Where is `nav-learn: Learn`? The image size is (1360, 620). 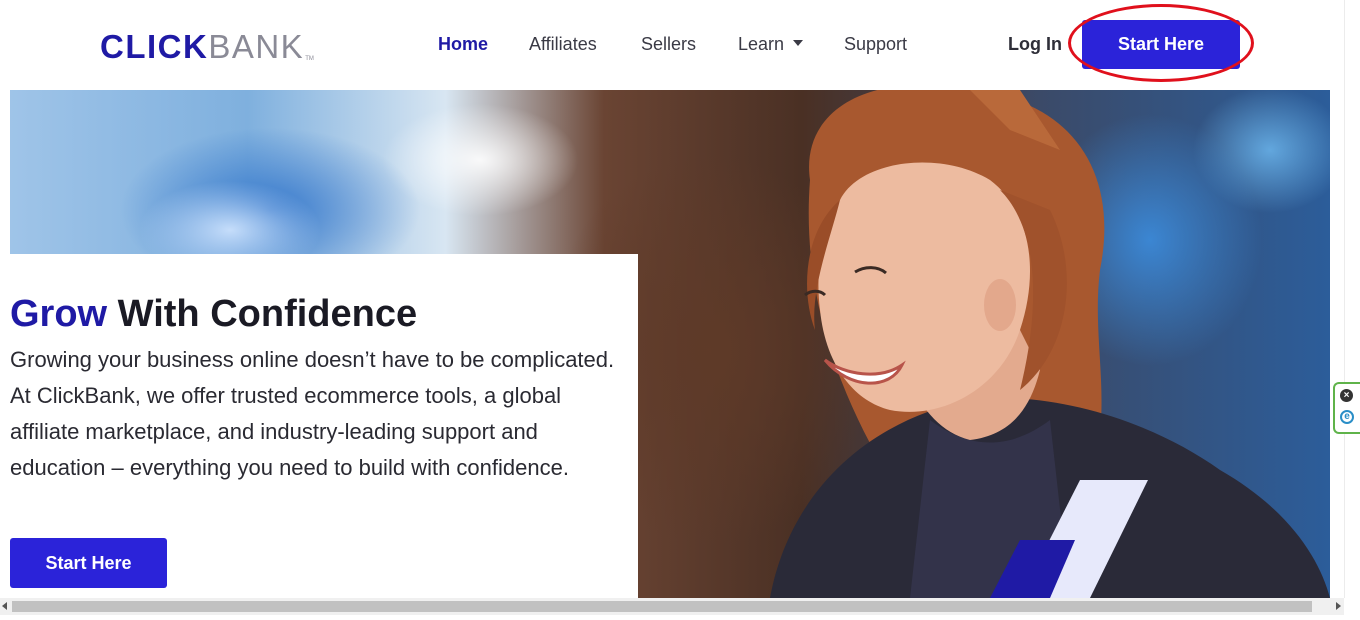 nav-learn: Learn is located at coordinates (771, 44).